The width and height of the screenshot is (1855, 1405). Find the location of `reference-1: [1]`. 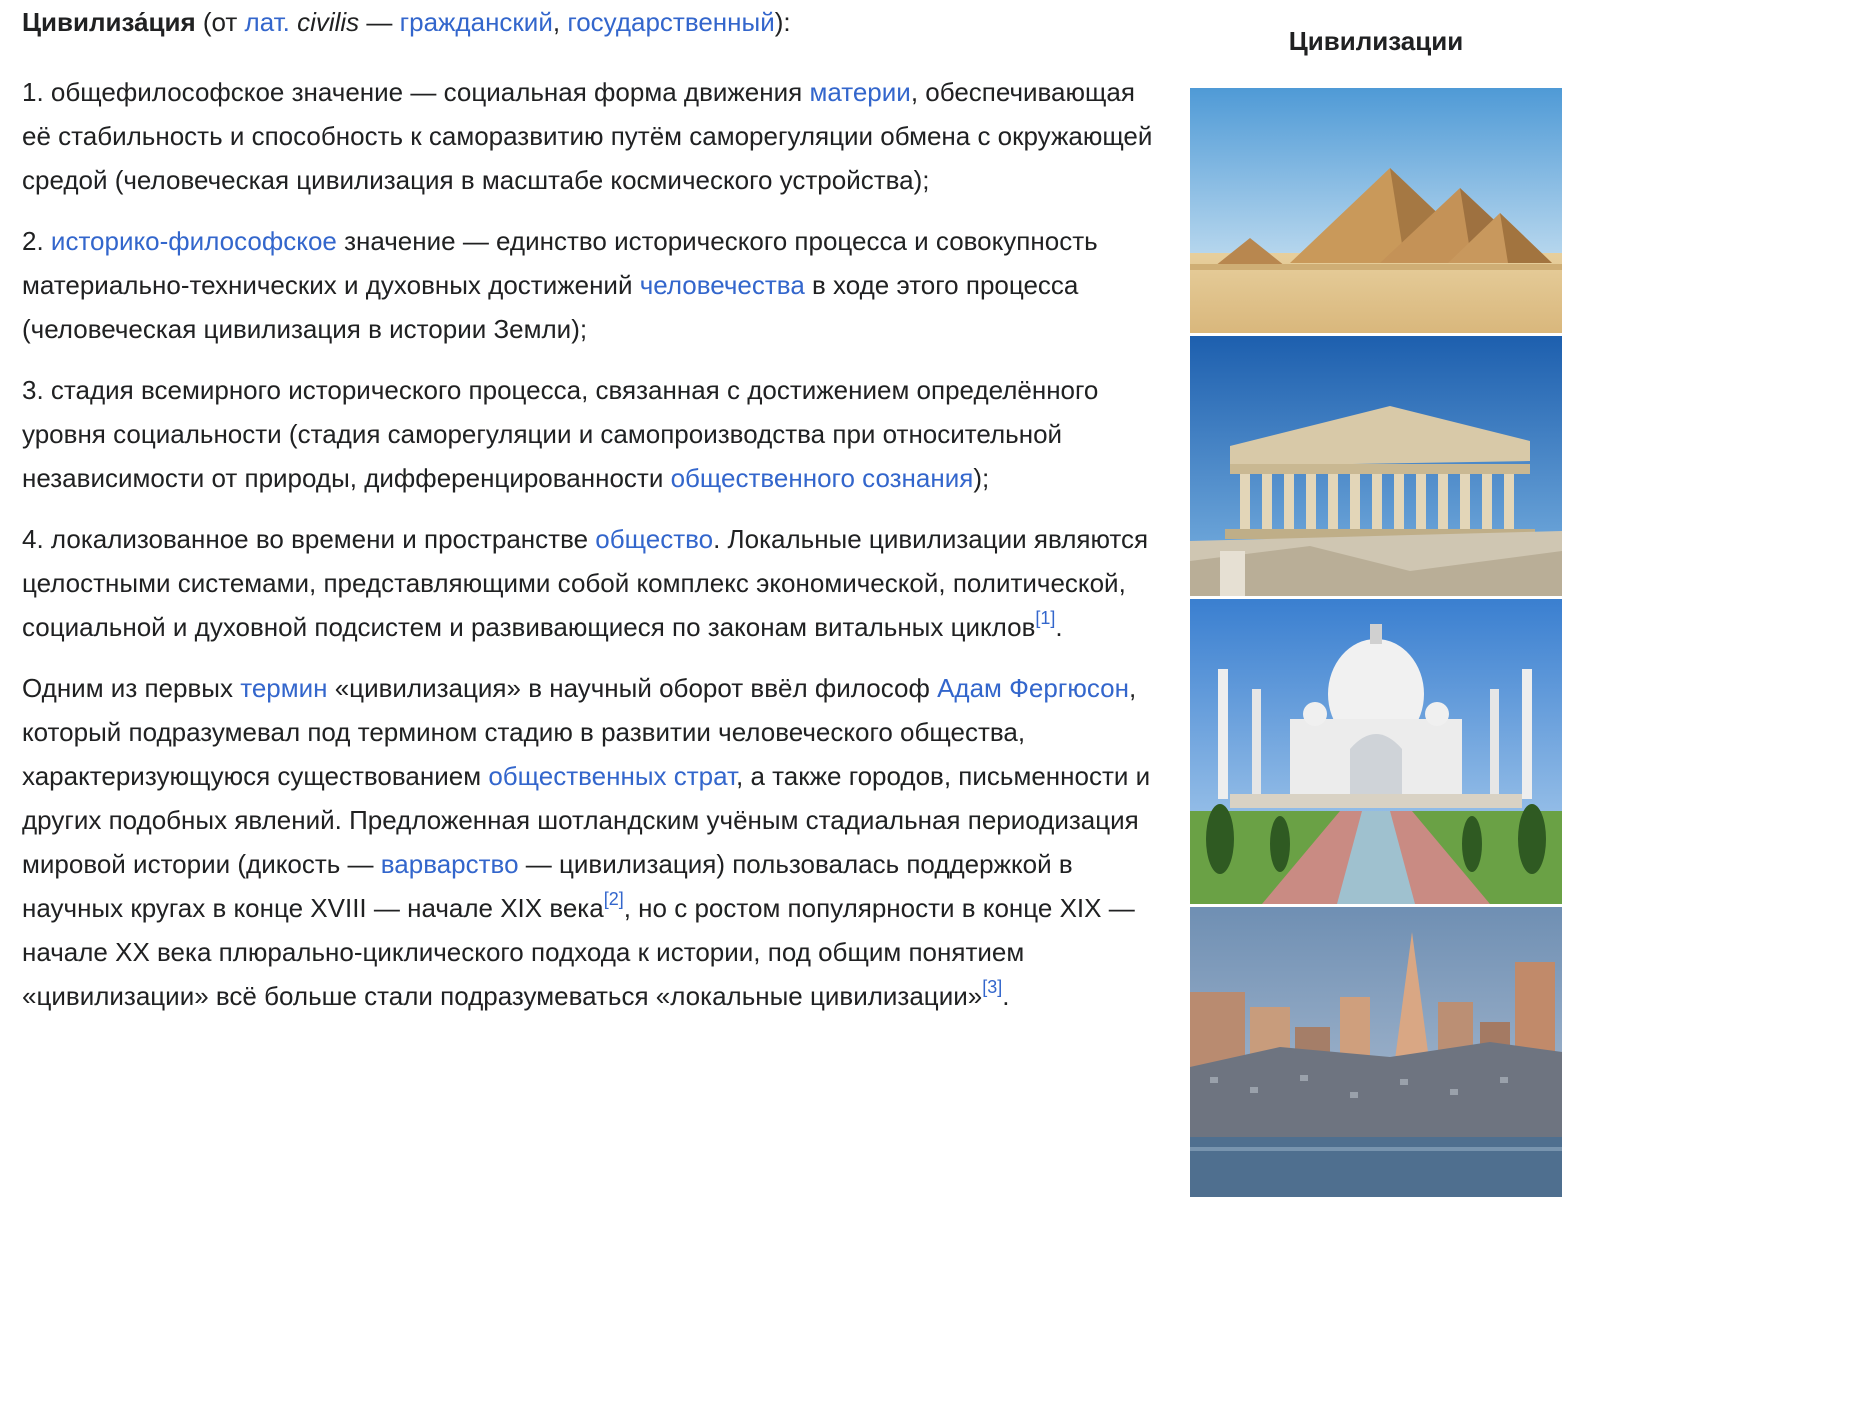

reference-1: [1] is located at coordinates (1045, 618).